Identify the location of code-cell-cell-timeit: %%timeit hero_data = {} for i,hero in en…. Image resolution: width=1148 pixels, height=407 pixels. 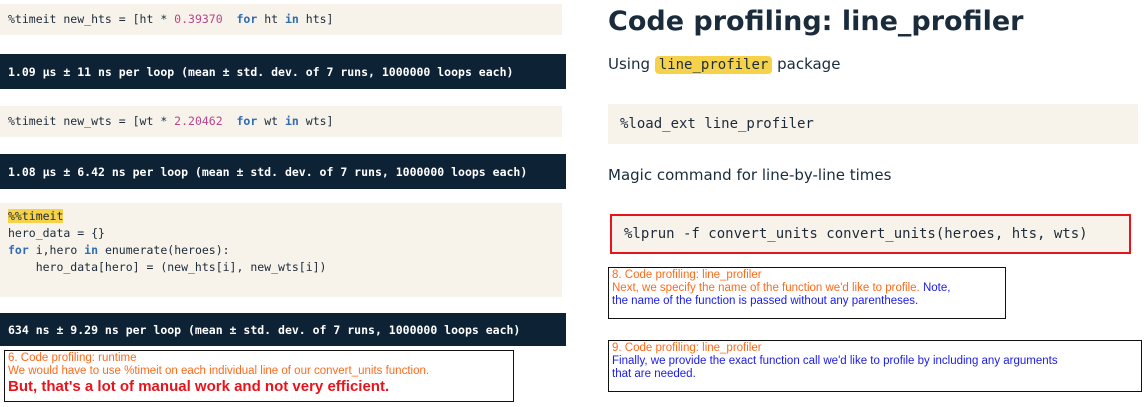
(281, 250).